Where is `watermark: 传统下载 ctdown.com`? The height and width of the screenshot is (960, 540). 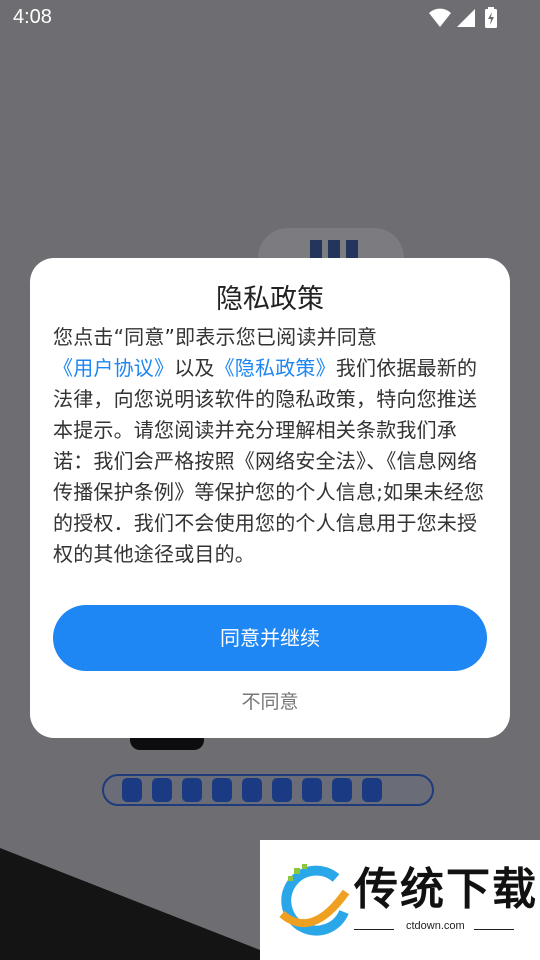
watermark: 传统下载 ctdown.com is located at coordinates (400, 900).